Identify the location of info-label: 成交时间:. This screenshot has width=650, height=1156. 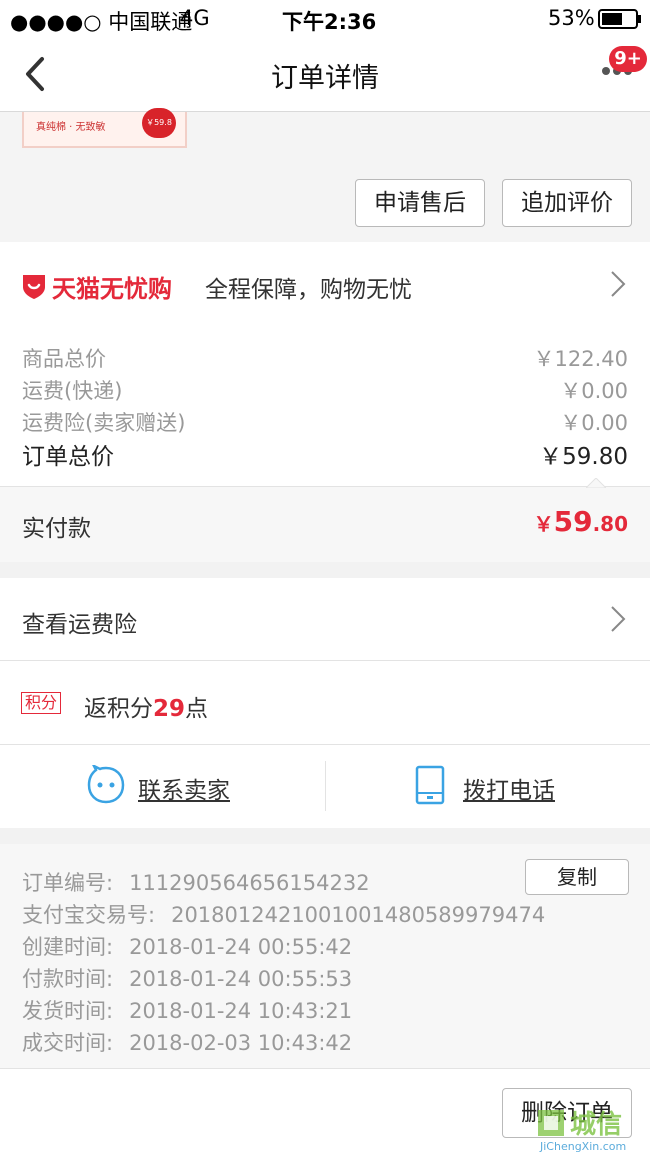
(68, 1043).